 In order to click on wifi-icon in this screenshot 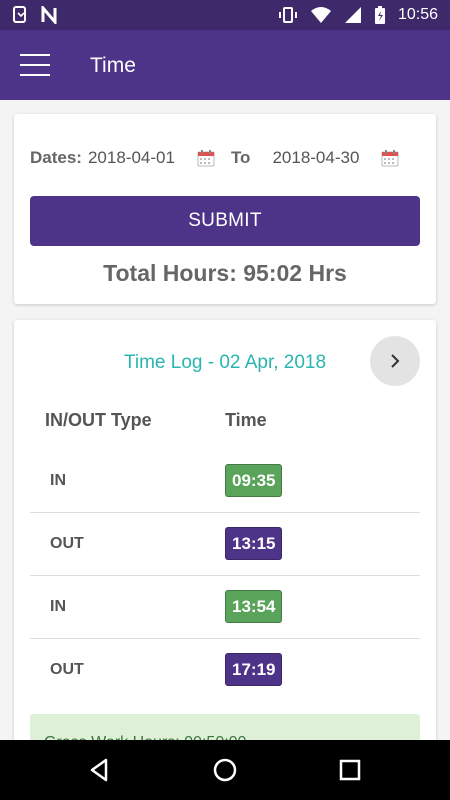, I will do `click(320, 15)`.